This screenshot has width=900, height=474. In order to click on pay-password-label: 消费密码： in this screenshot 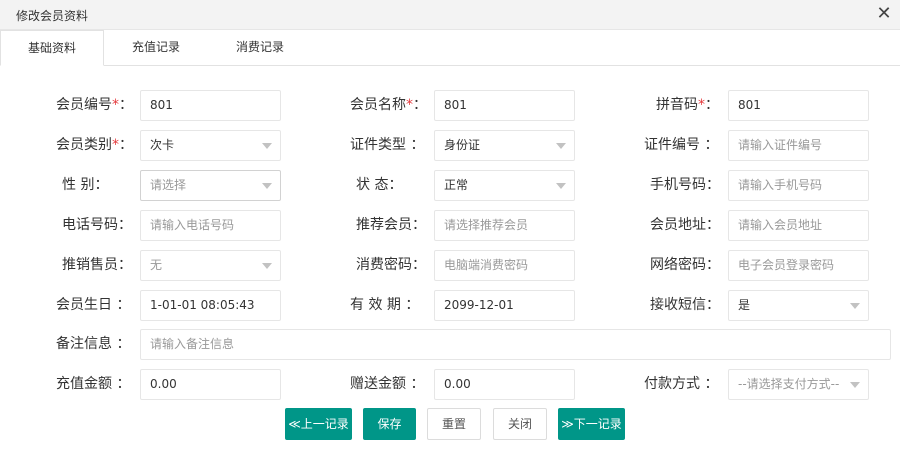, I will do `click(391, 265)`.